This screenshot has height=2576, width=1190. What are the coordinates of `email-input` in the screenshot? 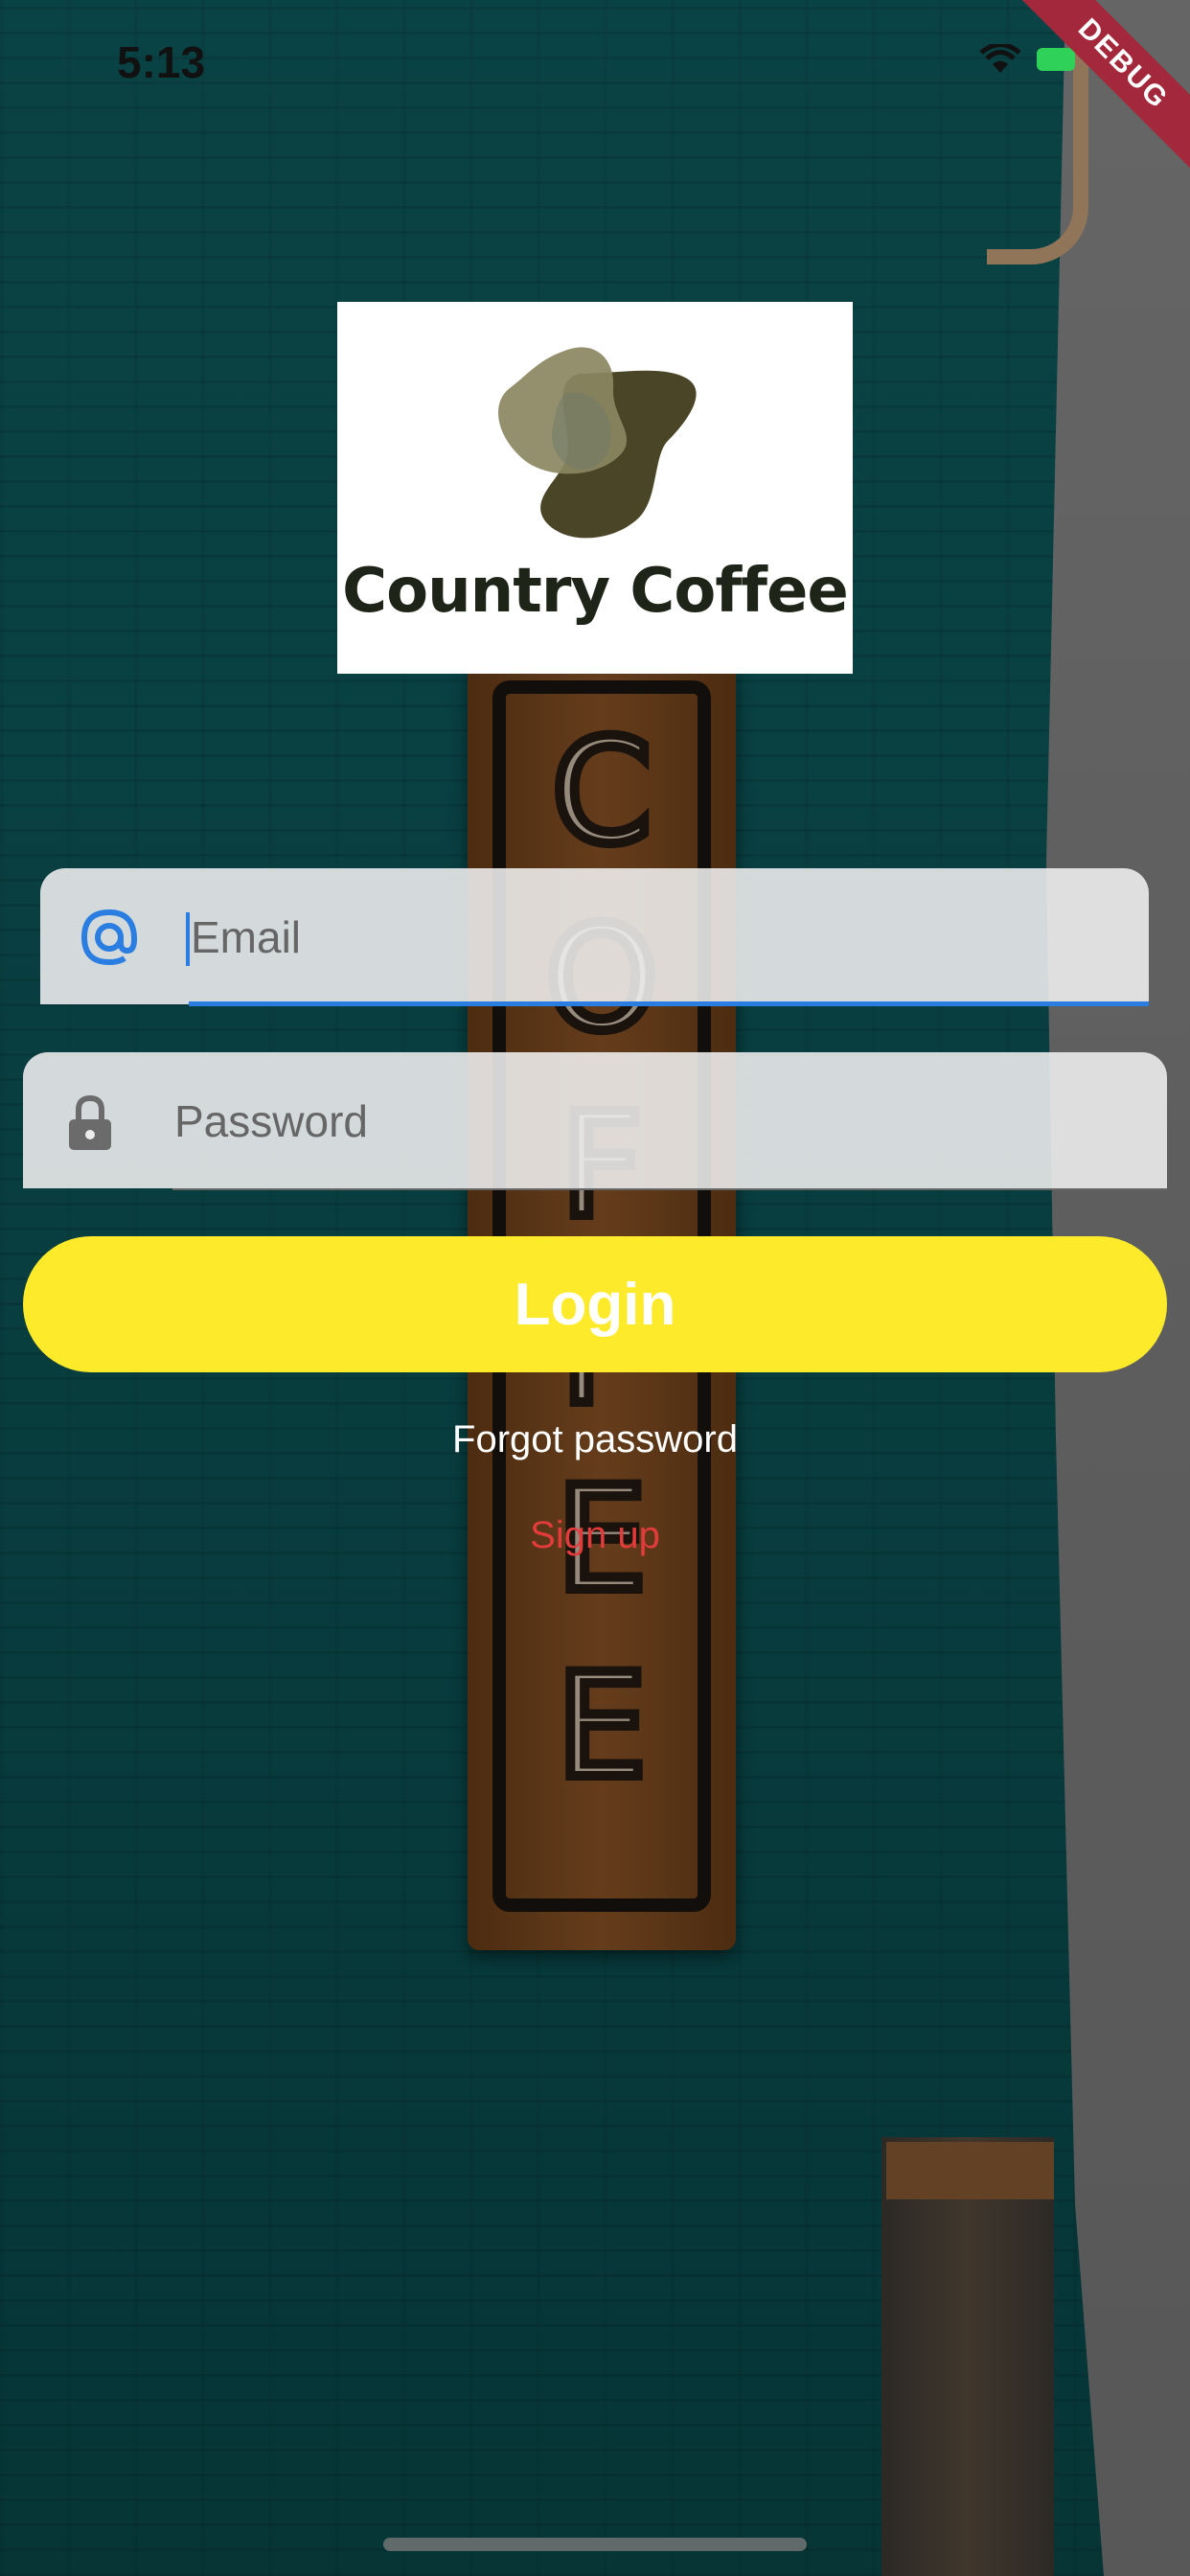 It's located at (661, 937).